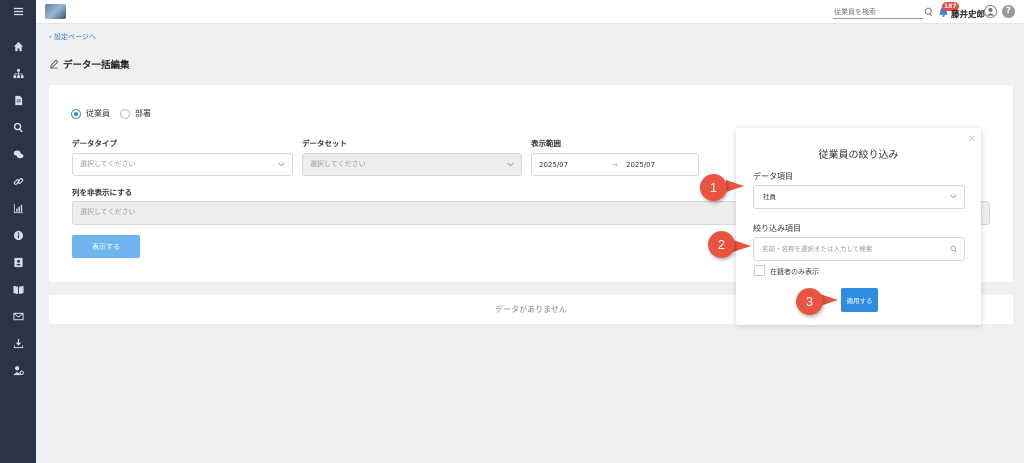 This screenshot has height=463, width=1024. I want to click on filter-item-label: 絞り込み項目, so click(777, 228).